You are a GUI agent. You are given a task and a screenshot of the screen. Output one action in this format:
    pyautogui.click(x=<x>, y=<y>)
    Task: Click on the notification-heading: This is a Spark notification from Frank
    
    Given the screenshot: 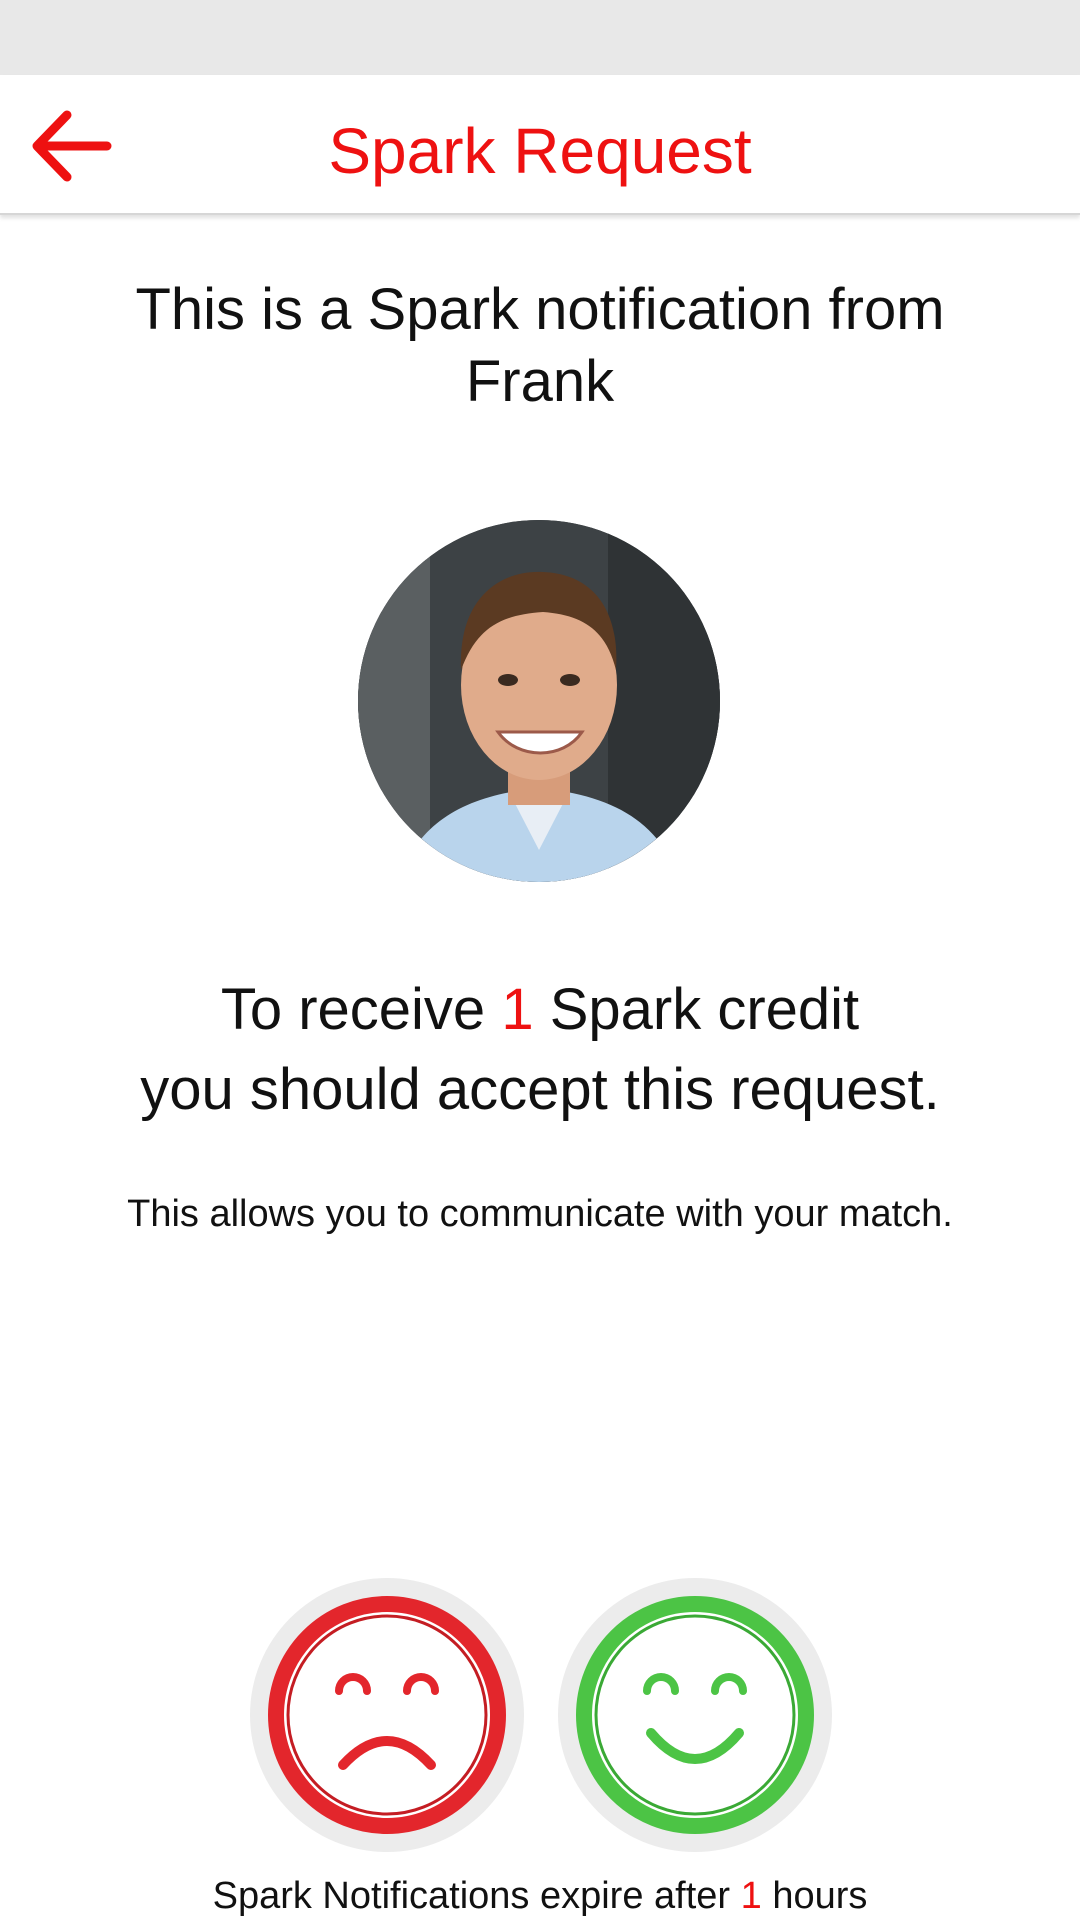 What is the action you would take?
    pyautogui.click(x=540, y=345)
    